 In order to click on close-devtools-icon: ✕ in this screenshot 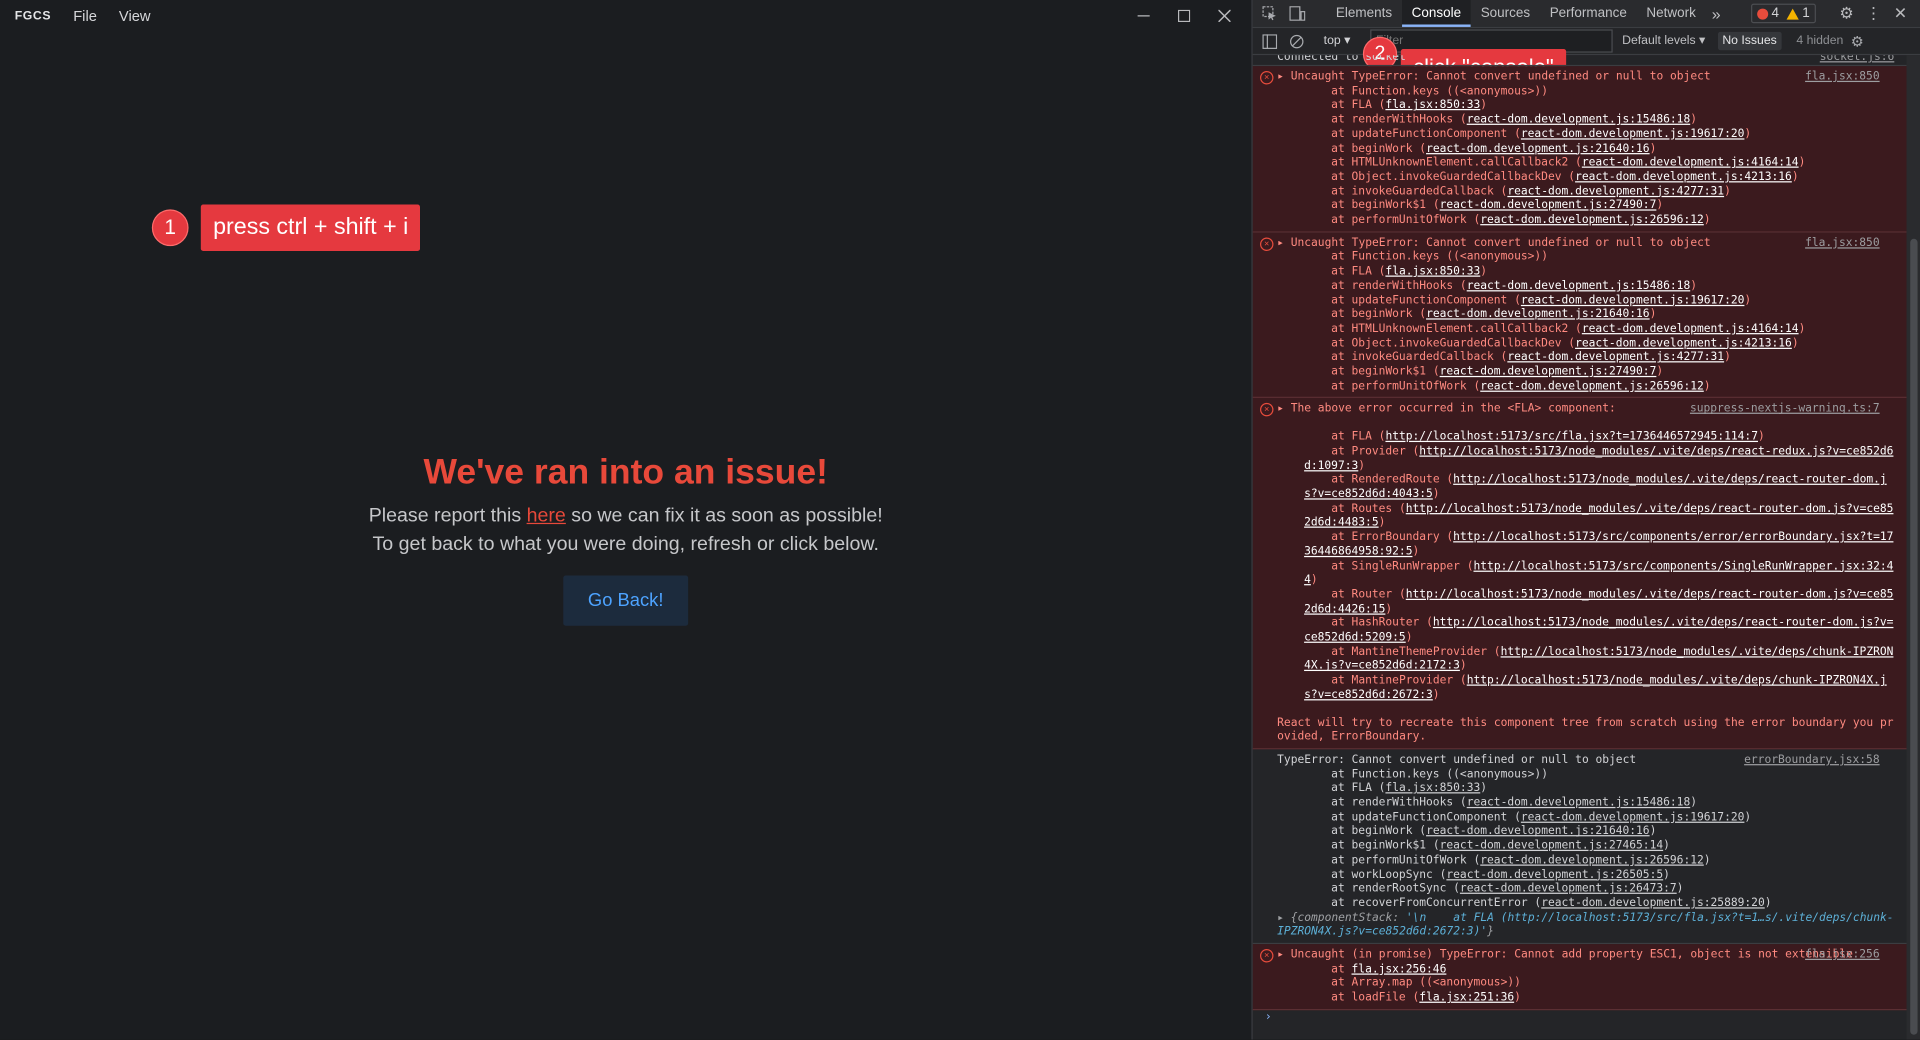, I will do `click(1900, 14)`.